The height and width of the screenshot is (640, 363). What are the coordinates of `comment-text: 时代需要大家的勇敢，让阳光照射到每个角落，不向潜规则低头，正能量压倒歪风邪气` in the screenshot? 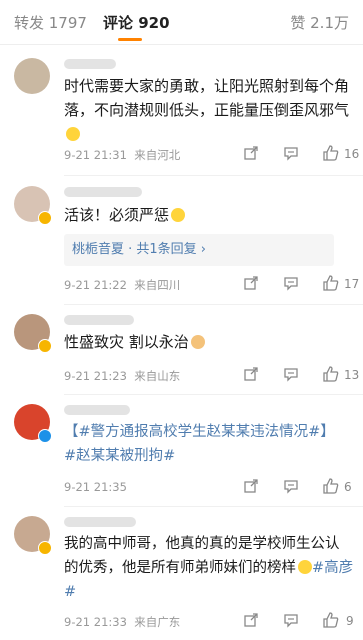 It's located at (209, 110).